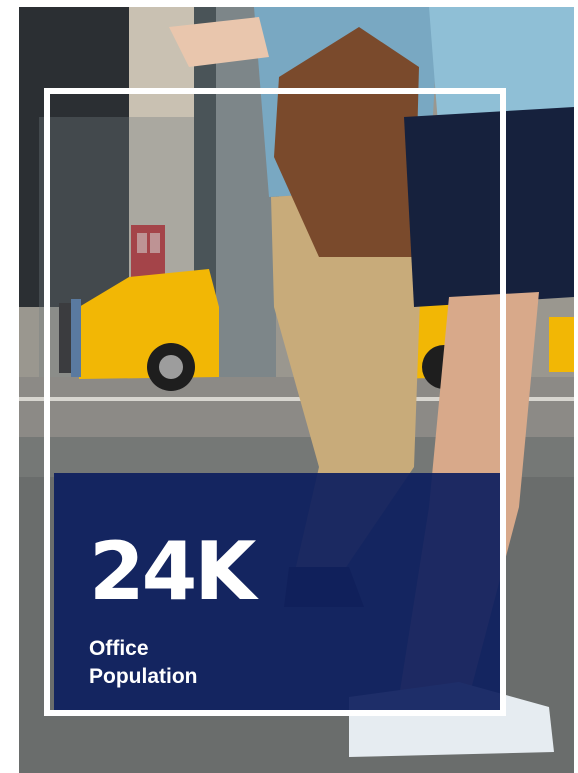 The height and width of the screenshot is (773, 578). I want to click on stat-label: Office Population, so click(189, 663).